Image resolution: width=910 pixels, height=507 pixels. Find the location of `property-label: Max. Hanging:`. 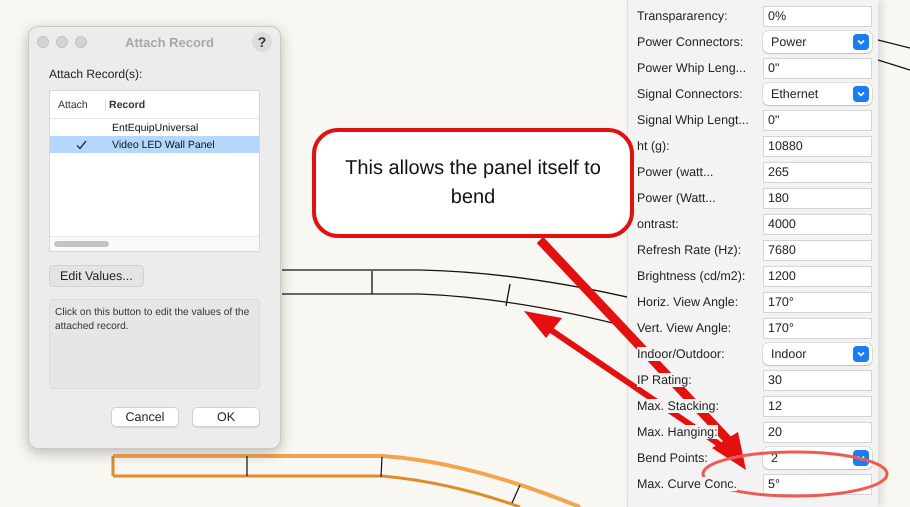

property-label: Max. Hanging: is located at coordinates (677, 432).